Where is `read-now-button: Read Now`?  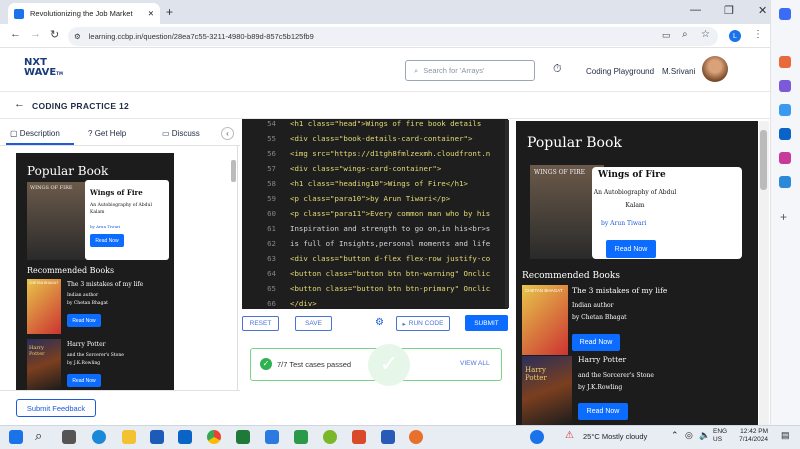
read-now-button: Read Now is located at coordinates (107, 240).